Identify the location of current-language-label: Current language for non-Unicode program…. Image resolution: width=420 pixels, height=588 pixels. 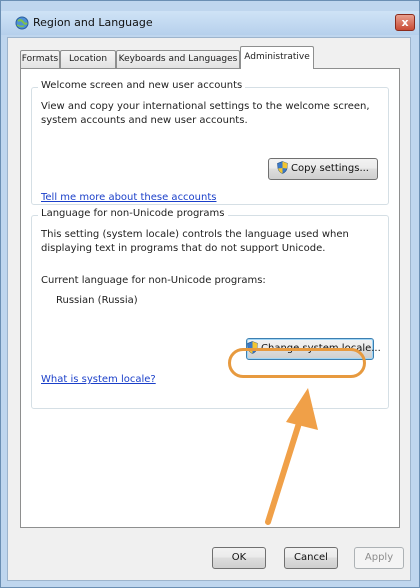
(153, 280).